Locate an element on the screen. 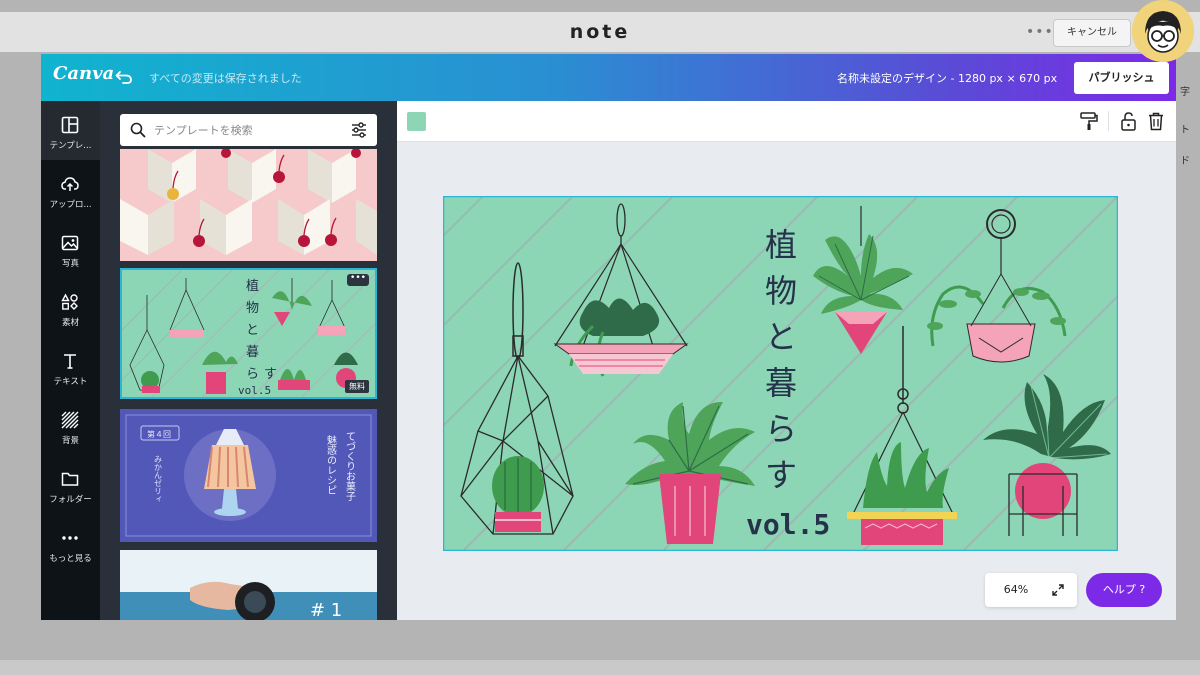  template-search-box is located at coordinates (248, 130).